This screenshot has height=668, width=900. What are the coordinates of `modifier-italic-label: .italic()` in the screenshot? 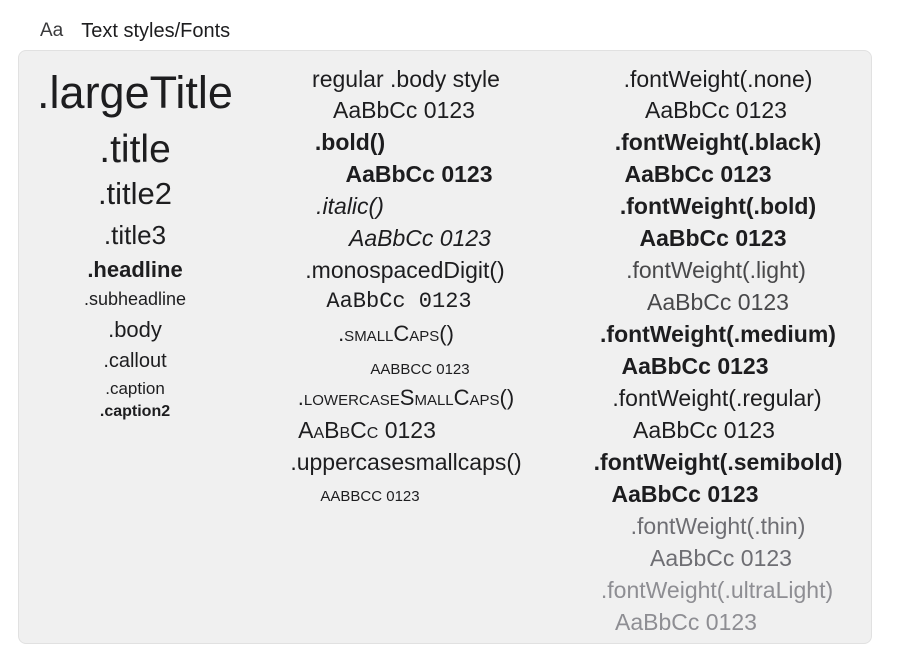 It's located at (350, 206).